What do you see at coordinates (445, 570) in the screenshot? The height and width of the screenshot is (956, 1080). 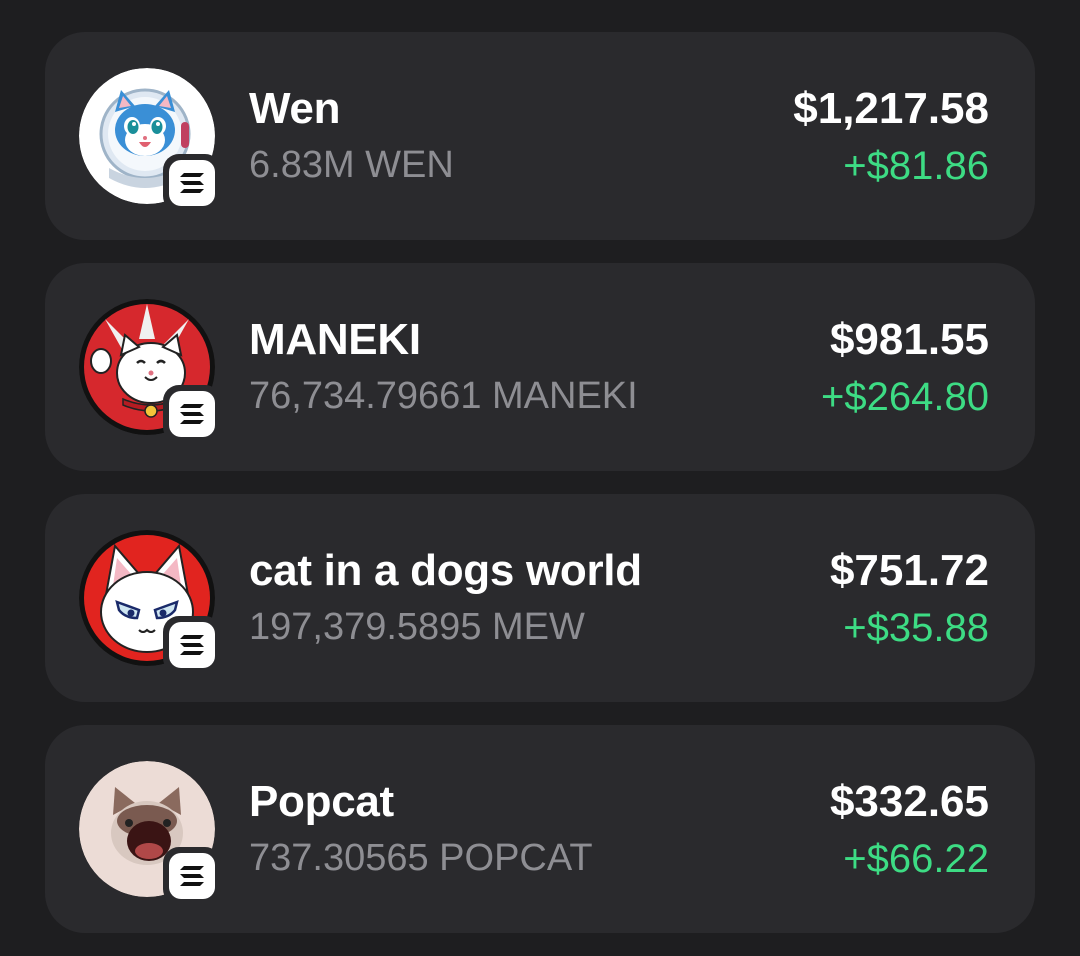 I see `token-name: cat in a dogs world` at bounding box center [445, 570].